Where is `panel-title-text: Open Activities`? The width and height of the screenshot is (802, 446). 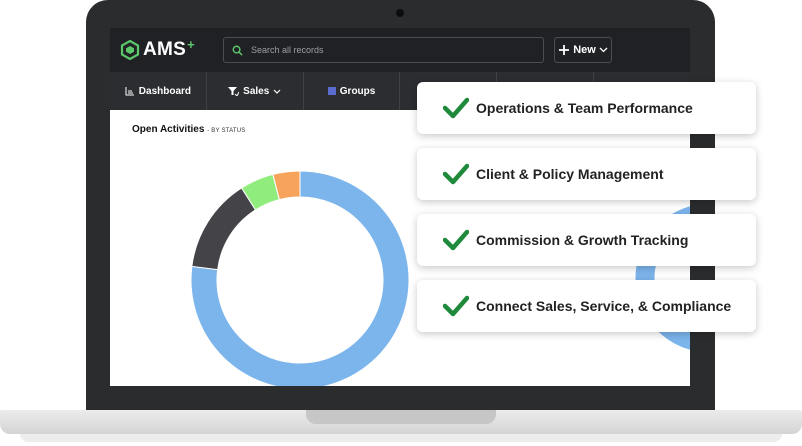 panel-title-text: Open Activities is located at coordinates (168, 129).